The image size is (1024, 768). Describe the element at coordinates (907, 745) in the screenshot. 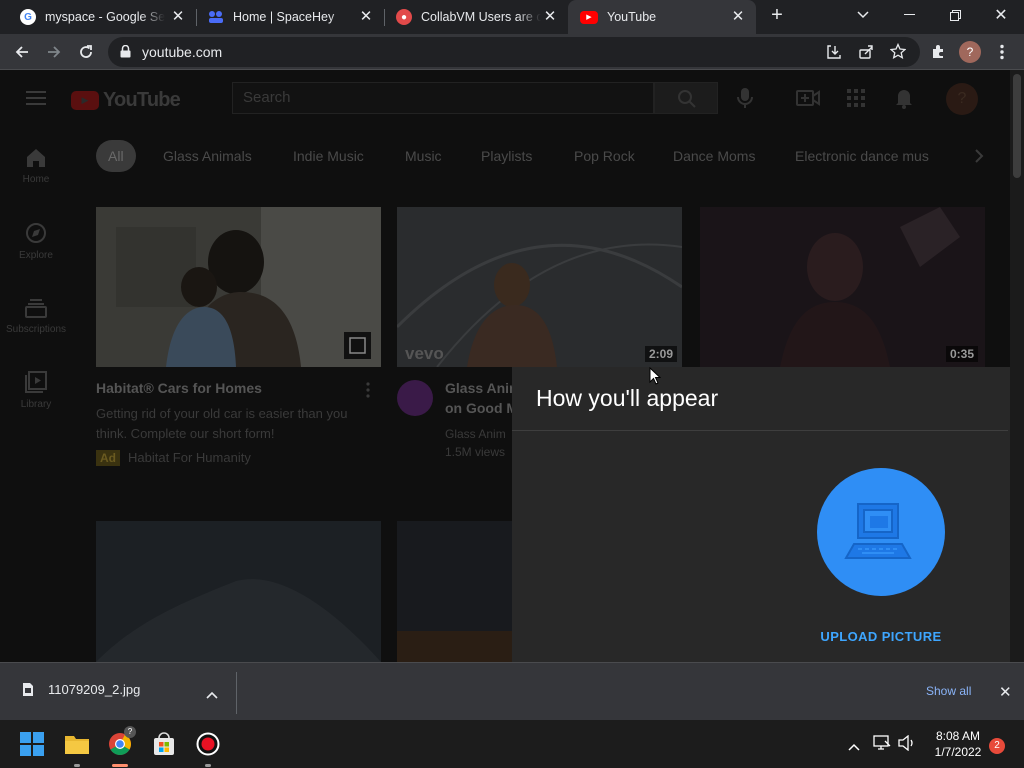

I see `volume-icon` at that location.